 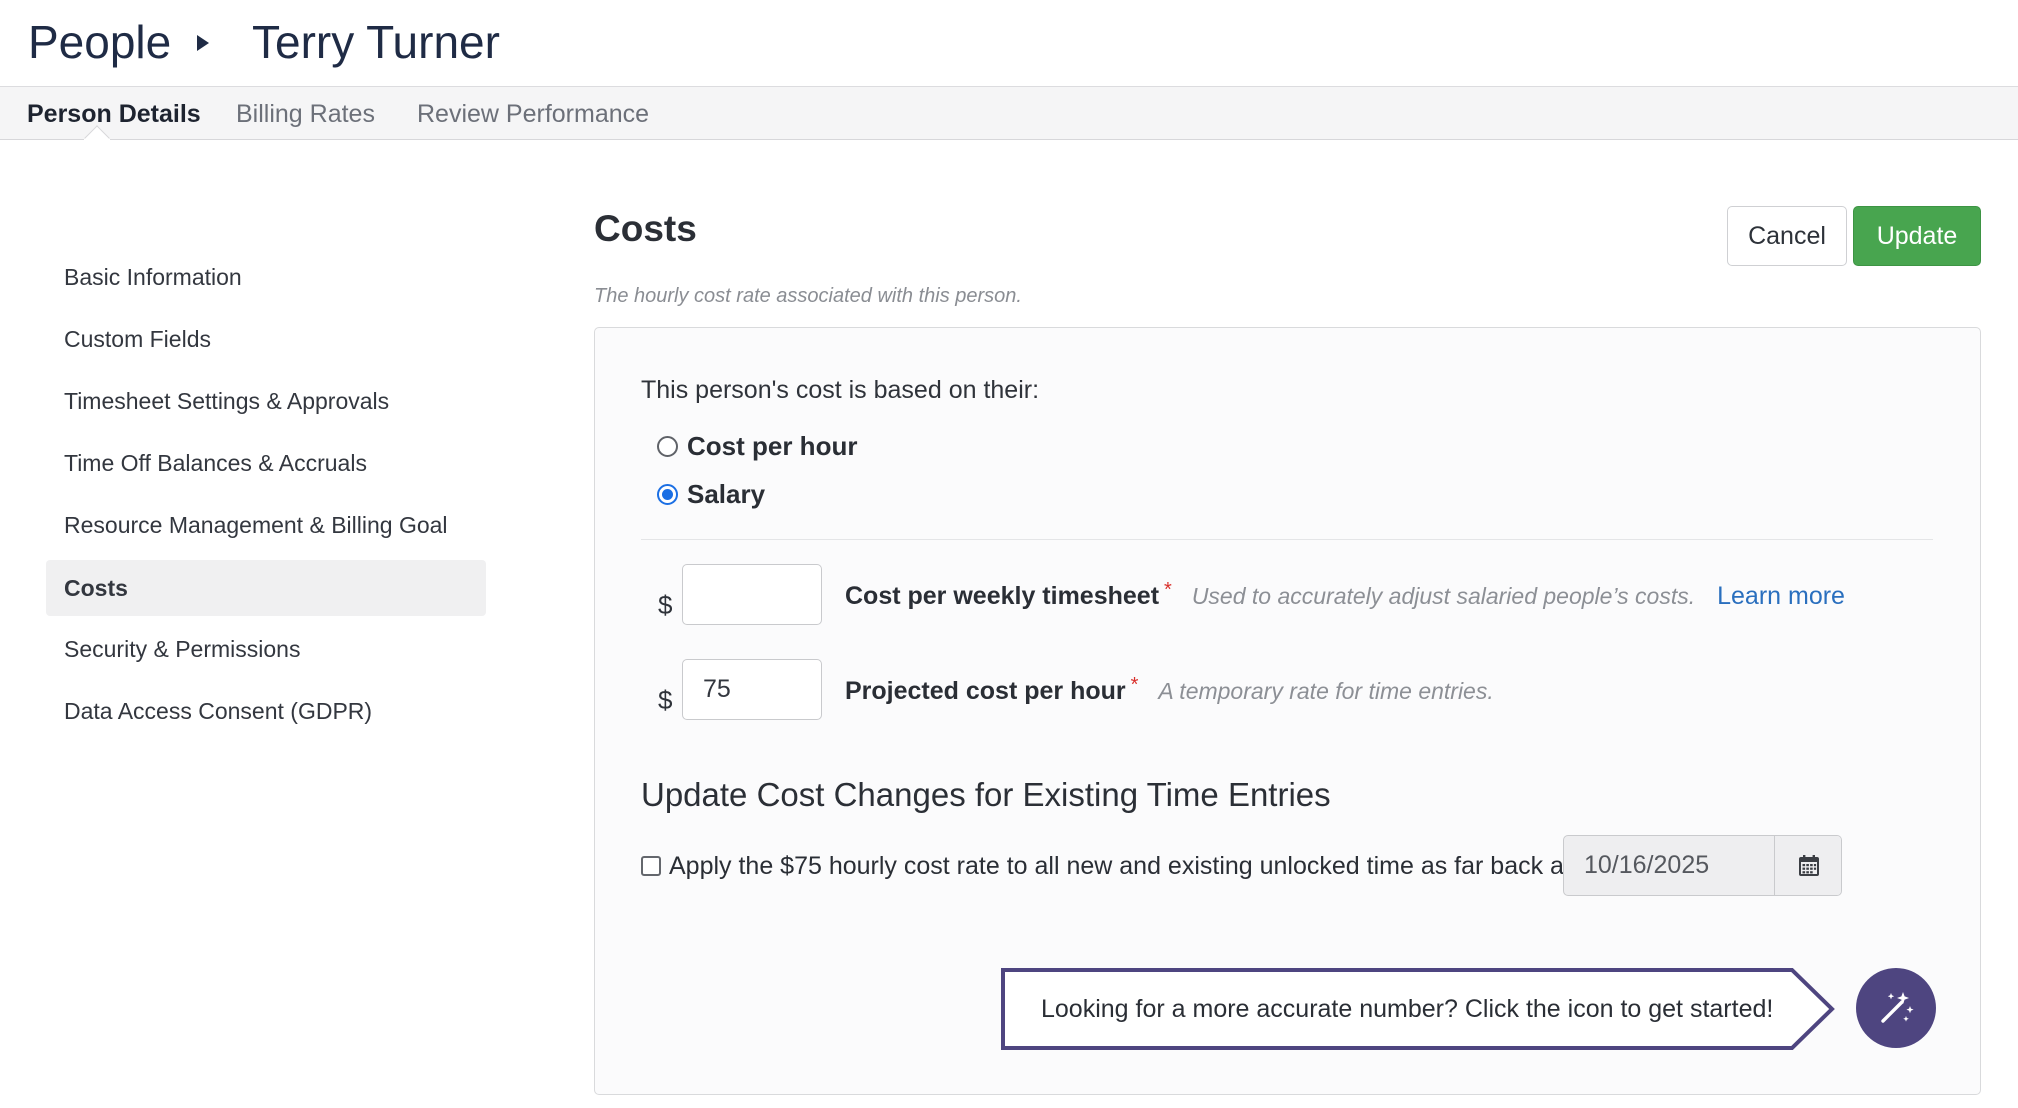 What do you see at coordinates (1917, 236) in the screenshot?
I see `update-button: Update` at bounding box center [1917, 236].